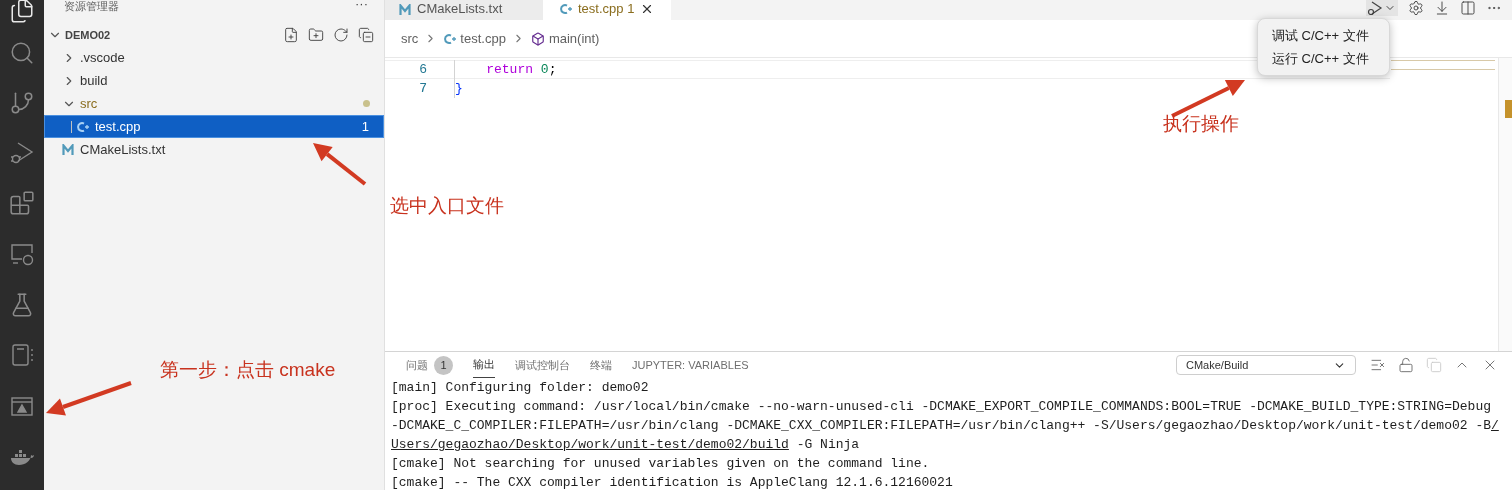 The image size is (1512, 490). Describe the element at coordinates (214, 149) in the screenshot. I see `tree-item: CMakeLists.txt` at that location.